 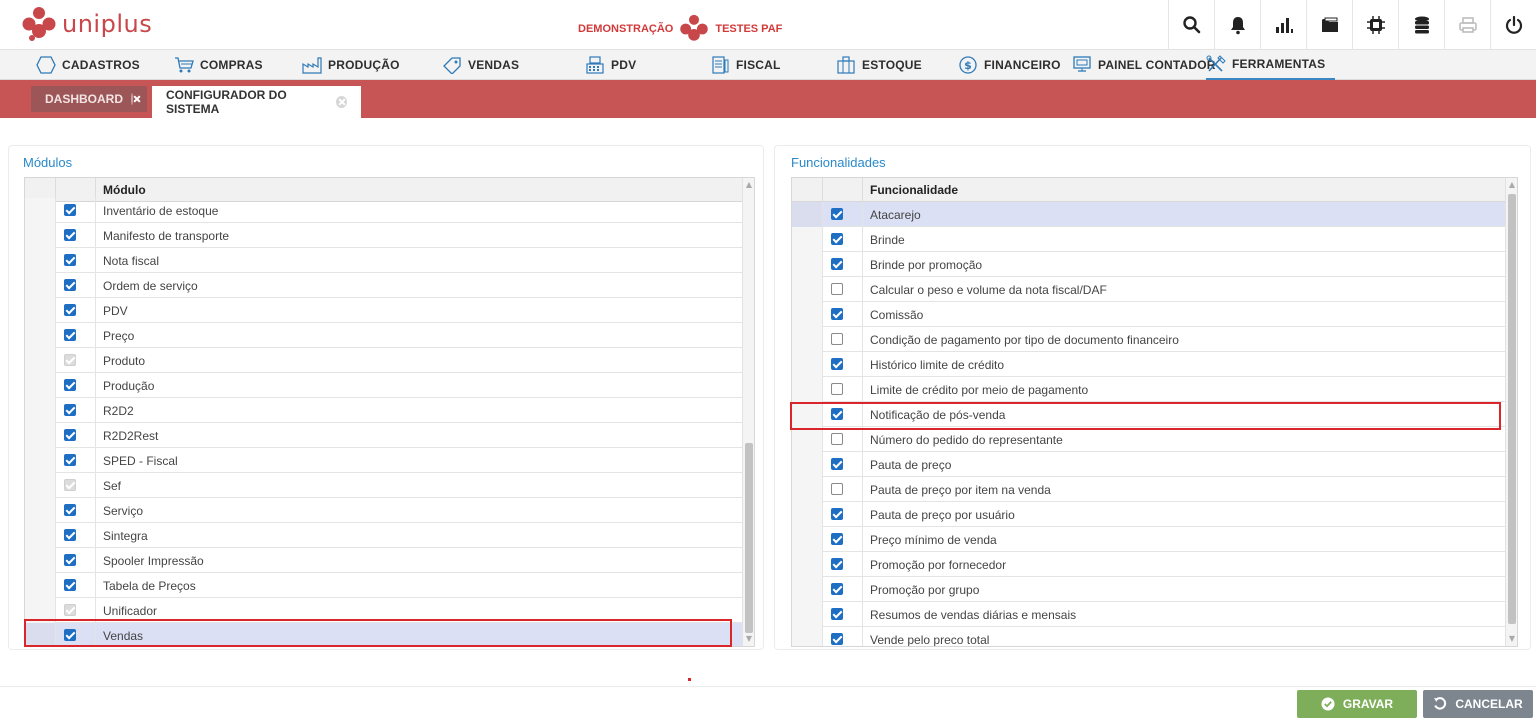 I want to click on table-row: Inventário de estoque, so click(x=389, y=210).